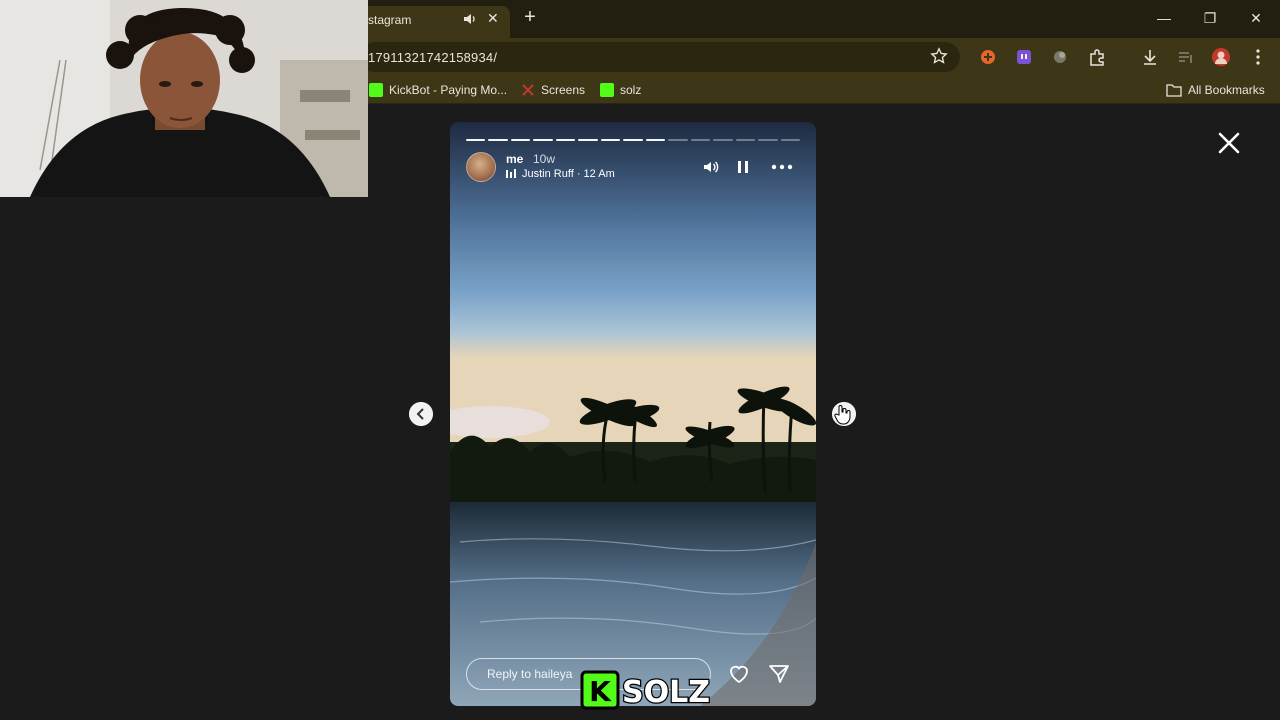  What do you see at coordinates (711, 167) in the screenshot?
I see `volume-icon` at bounding box center [711, 167].